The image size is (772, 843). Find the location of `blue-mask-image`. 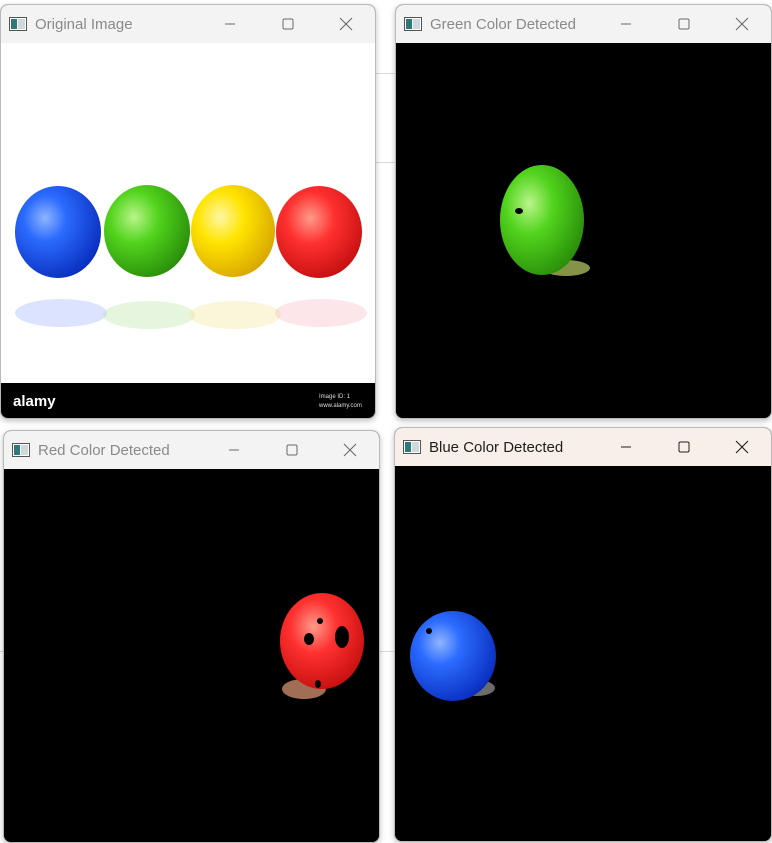

blue-mask-image is located at coordinates (453, 656).